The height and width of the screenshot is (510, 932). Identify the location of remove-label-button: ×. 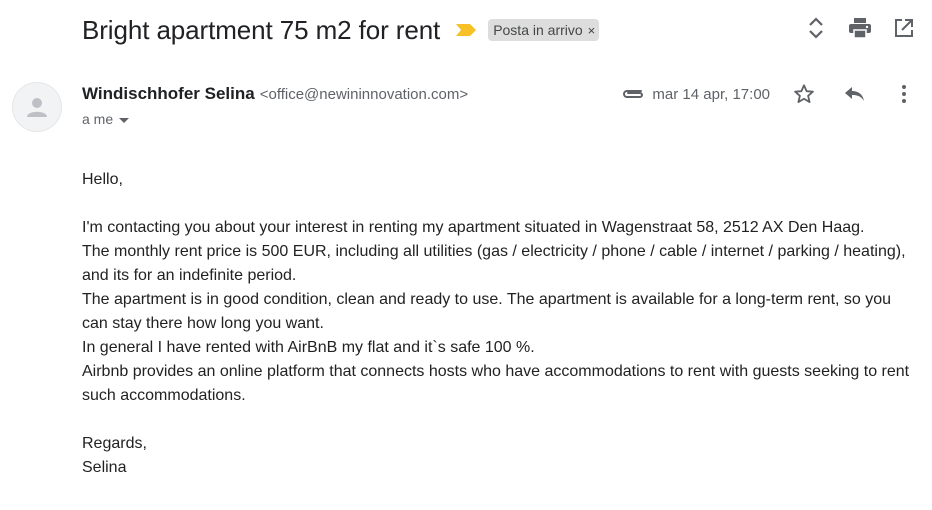
(592, 30).